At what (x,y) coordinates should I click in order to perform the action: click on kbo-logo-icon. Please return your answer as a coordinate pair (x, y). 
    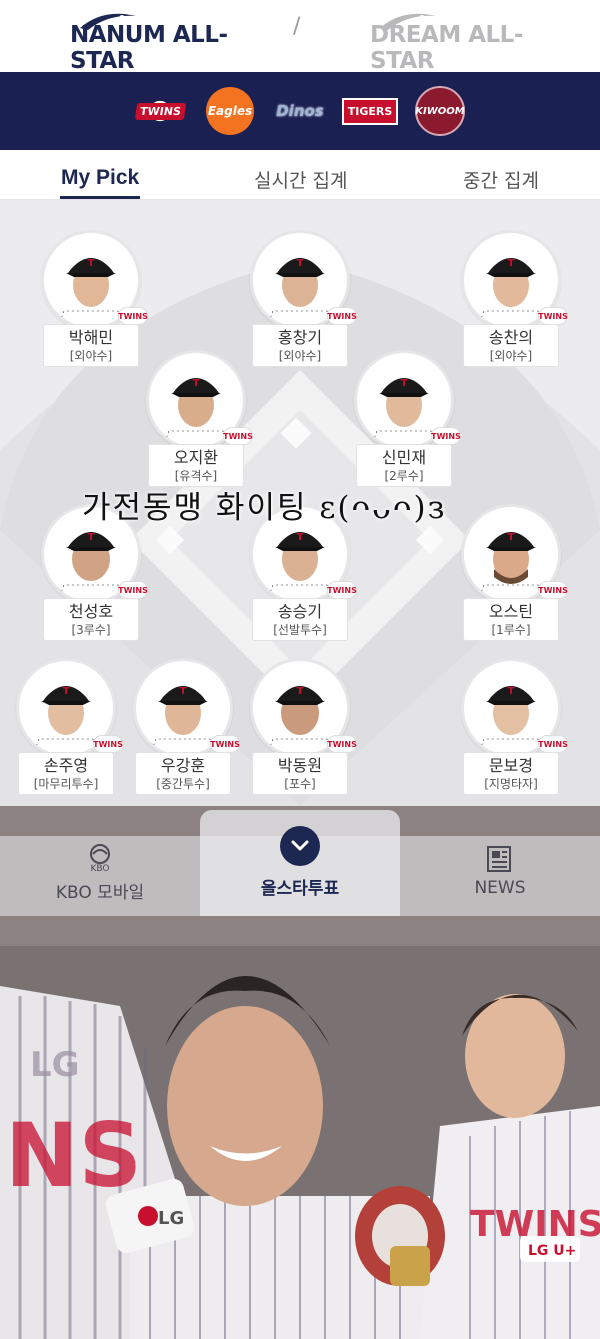
    Looking at the image, I should click on (100, 854).